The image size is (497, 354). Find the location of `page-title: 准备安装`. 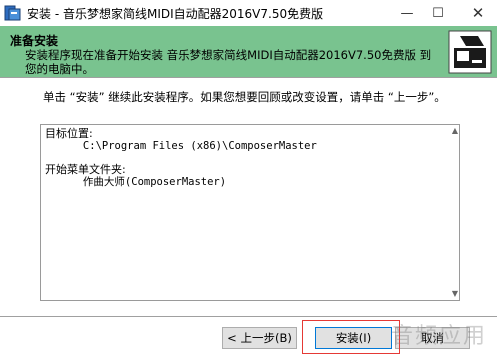

page-title: 准备安装 is located at coordinates (34, 41).